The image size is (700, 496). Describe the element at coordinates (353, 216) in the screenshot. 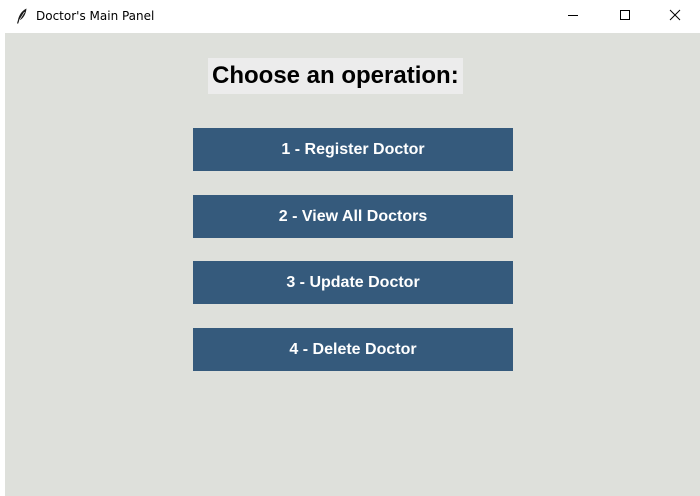

I see `view-all-doctors-button: 2 - View All Doctors` at that location.